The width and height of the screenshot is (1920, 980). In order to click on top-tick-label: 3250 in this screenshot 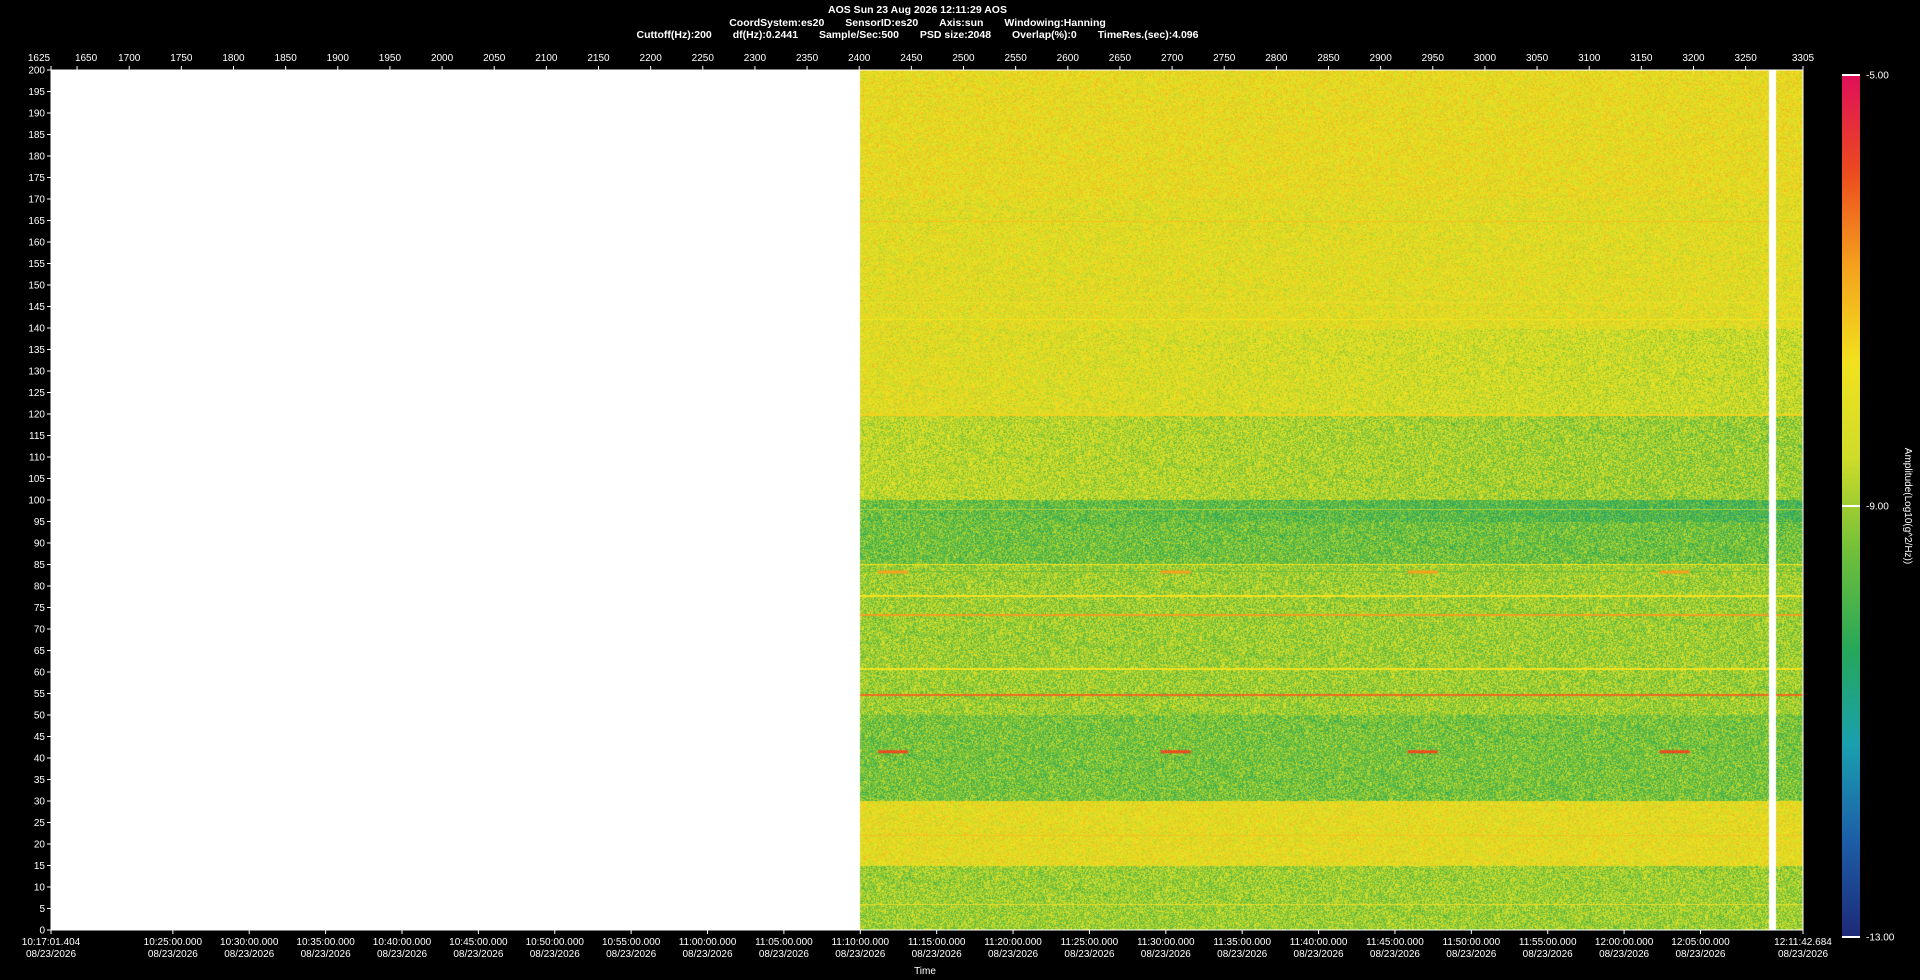, I will do `click(1746, 58)`.